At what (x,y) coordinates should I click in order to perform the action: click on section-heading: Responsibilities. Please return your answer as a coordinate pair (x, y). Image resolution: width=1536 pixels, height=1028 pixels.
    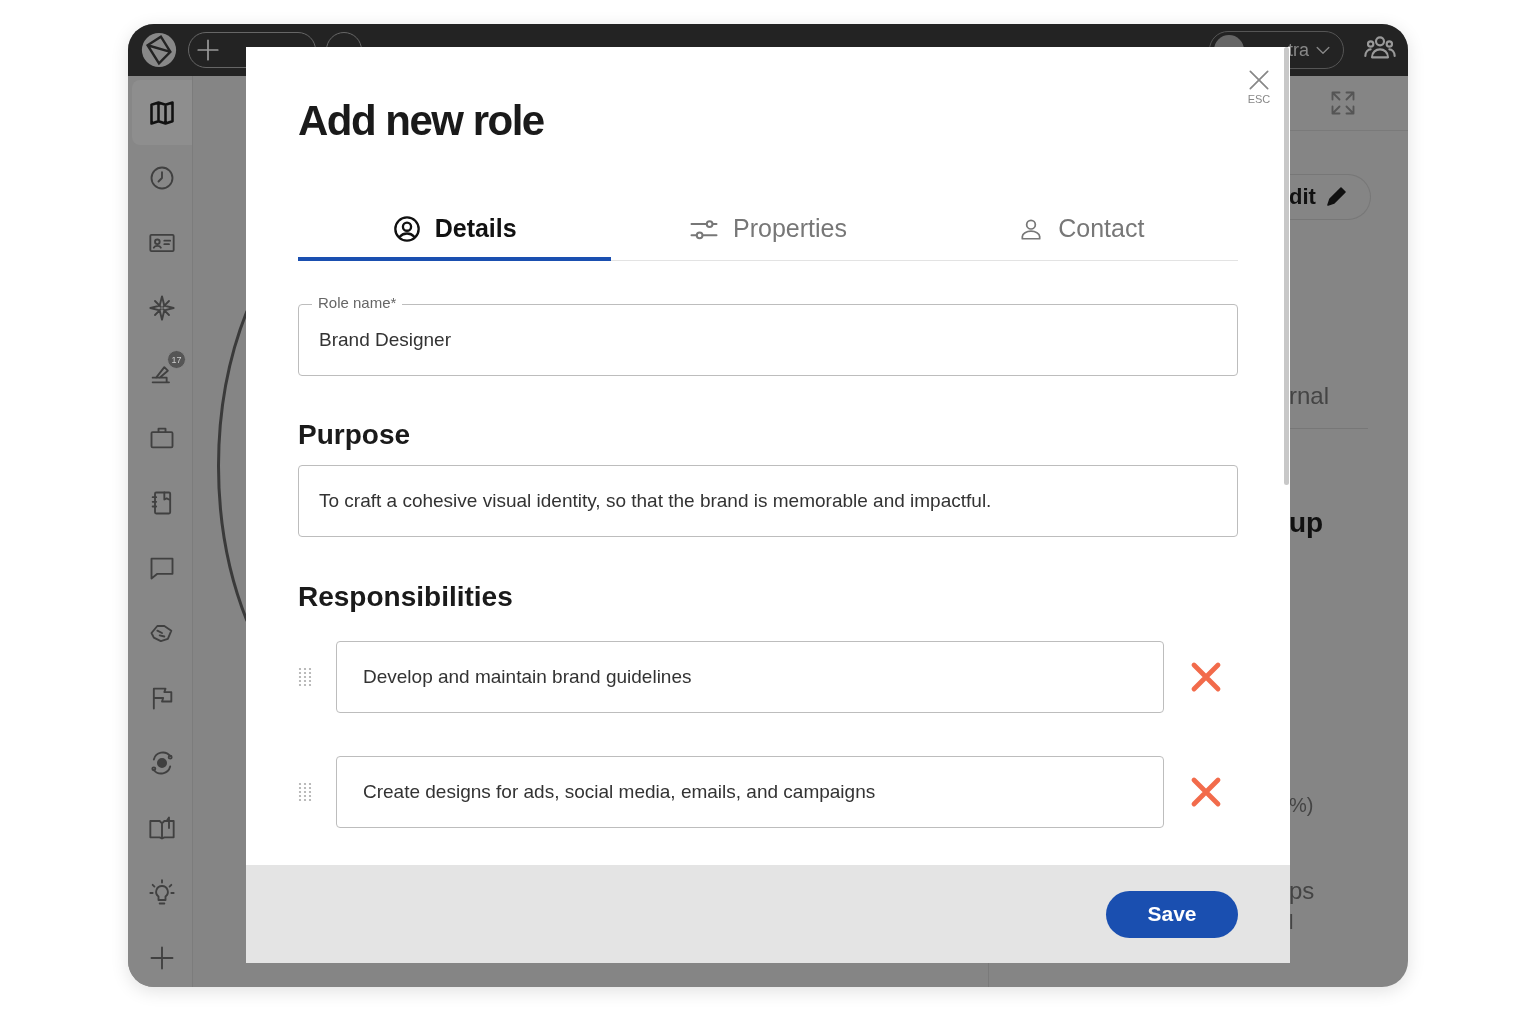
    Looking at the image, I should click on (406, 597).